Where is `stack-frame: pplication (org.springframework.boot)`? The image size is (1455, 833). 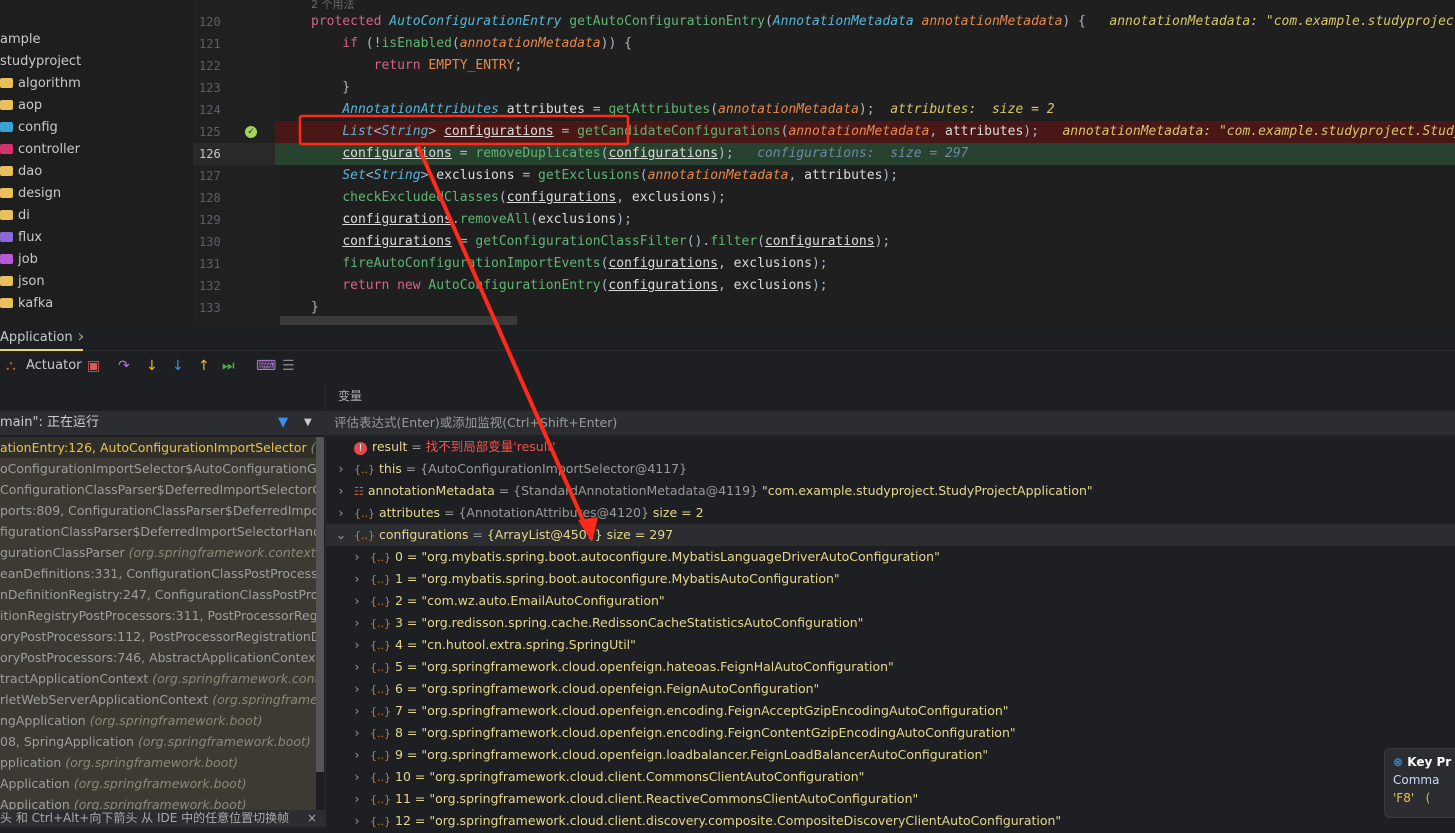 stack-frame: pplication (org.springframework.boot) is located at coordinates (158, 762).